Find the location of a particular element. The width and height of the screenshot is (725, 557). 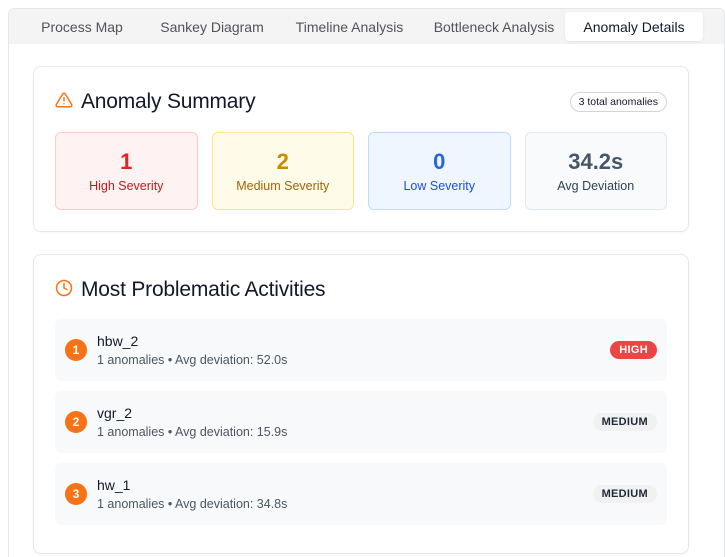

tab-anomaly-details: Anomaly Details is located at coordinates (634, 26).